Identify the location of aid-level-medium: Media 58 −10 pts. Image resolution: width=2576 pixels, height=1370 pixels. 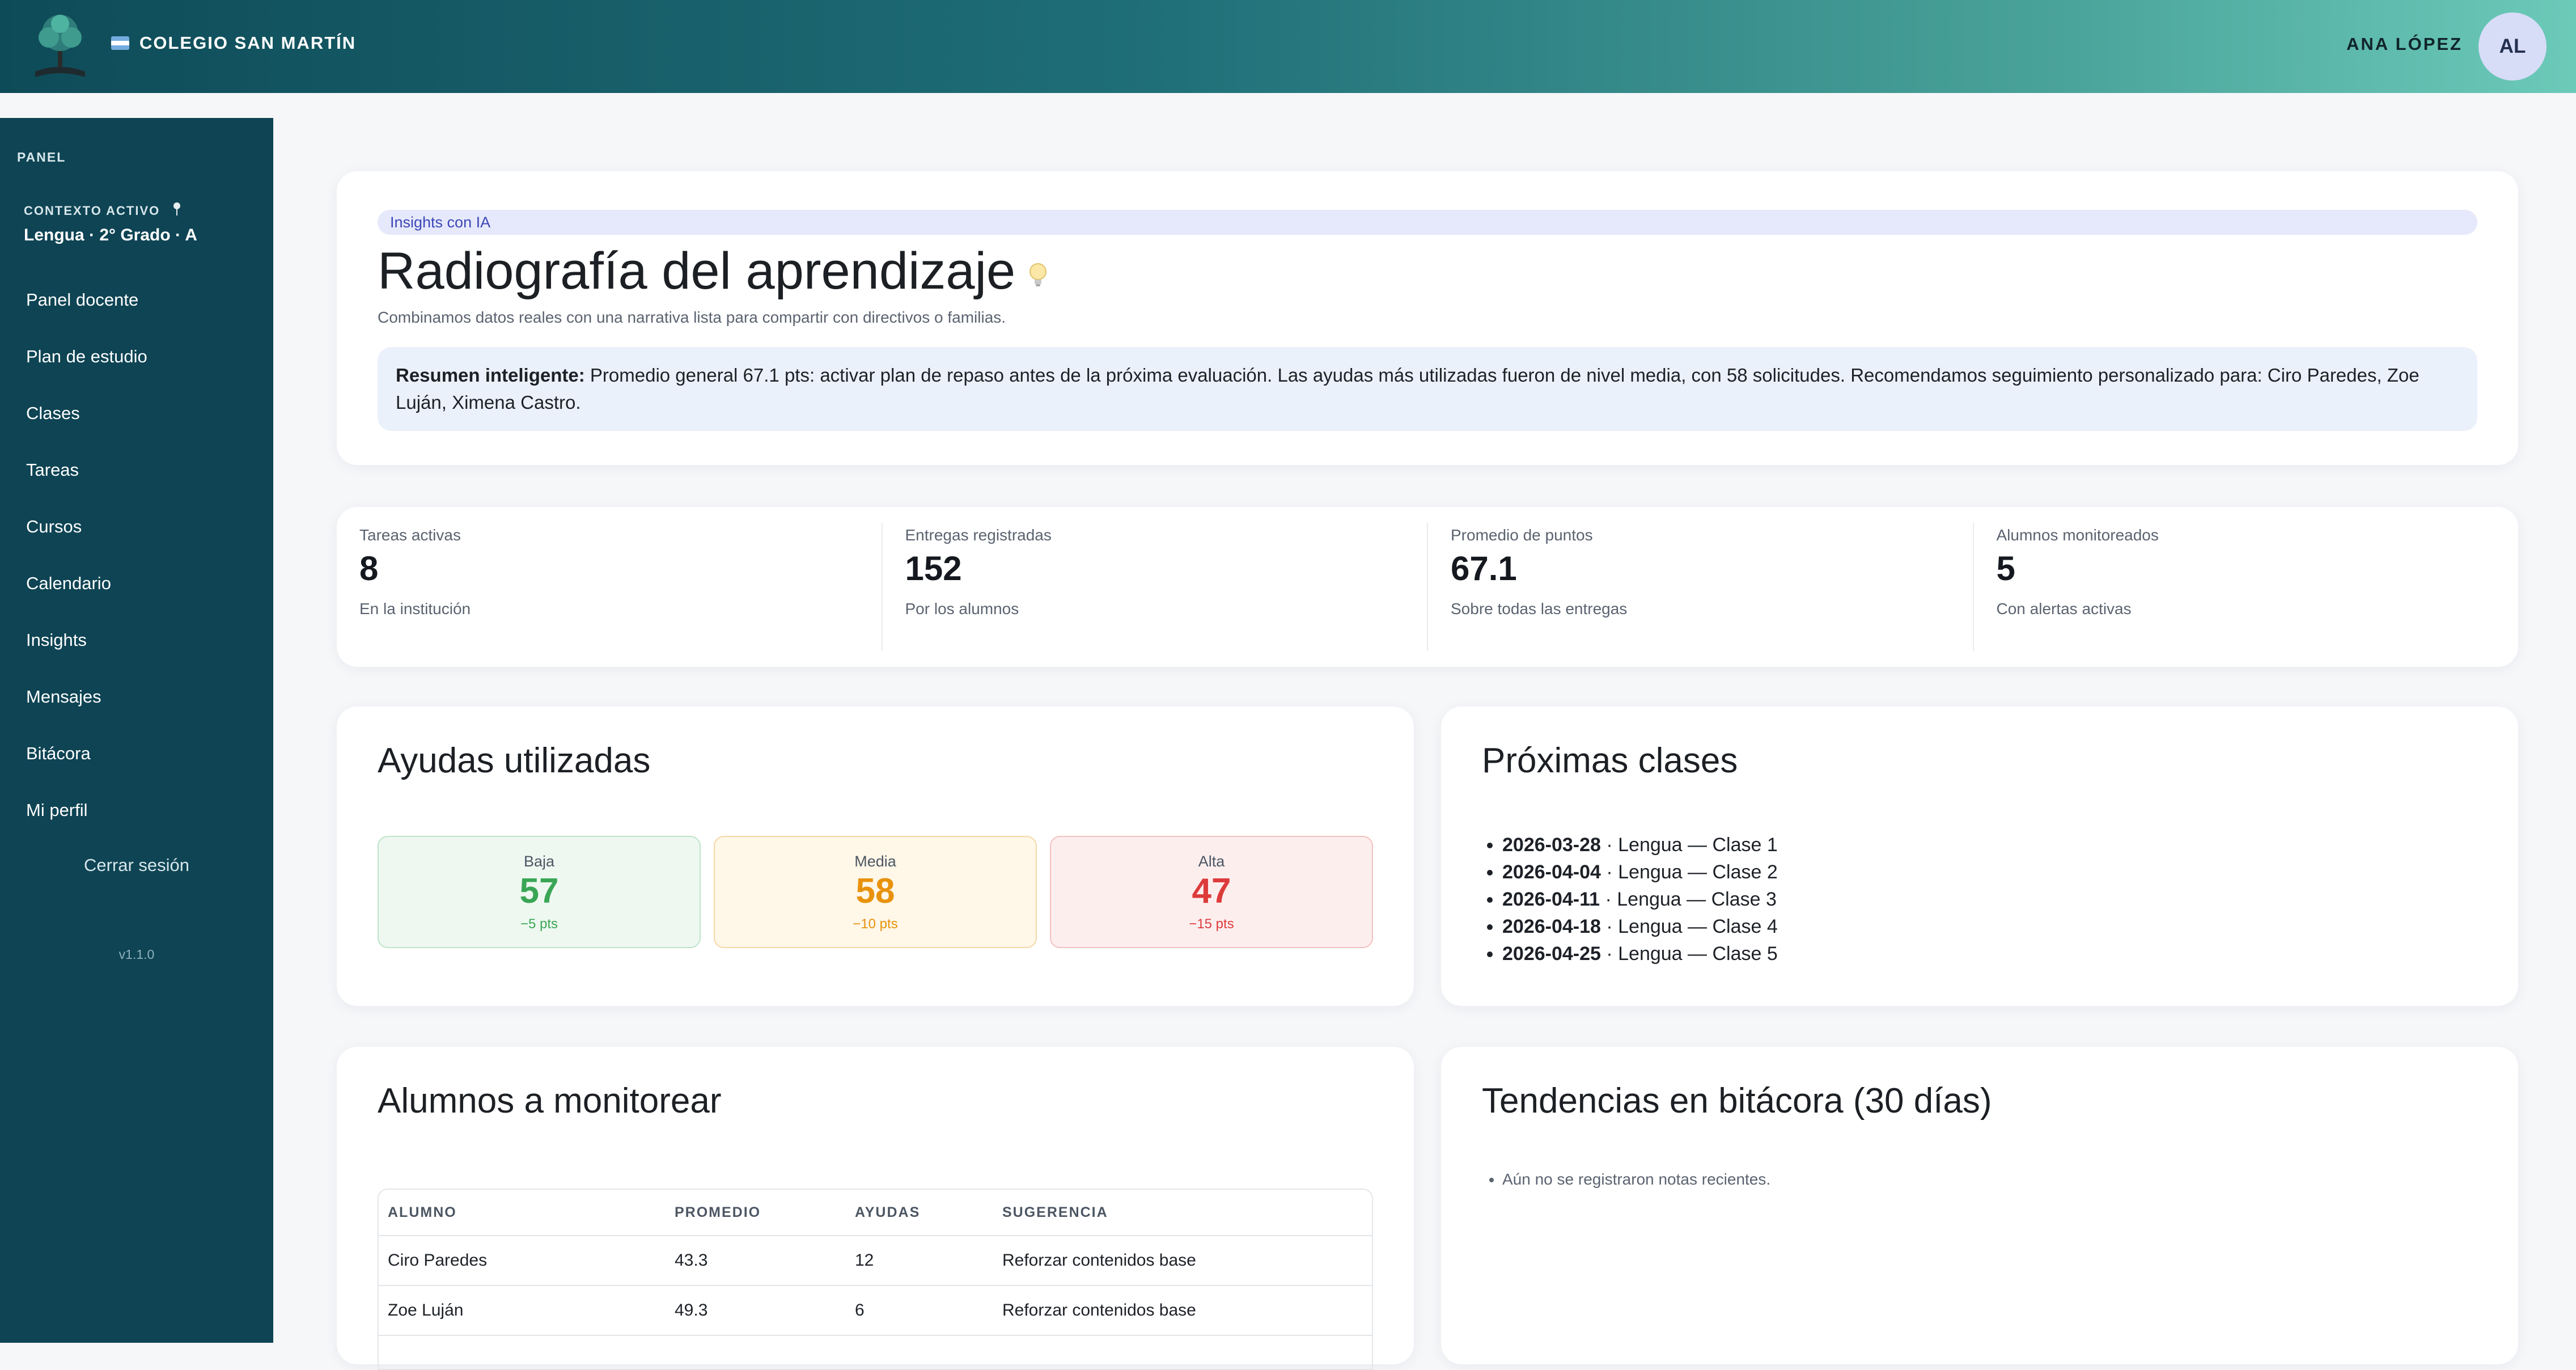
(875, 892).